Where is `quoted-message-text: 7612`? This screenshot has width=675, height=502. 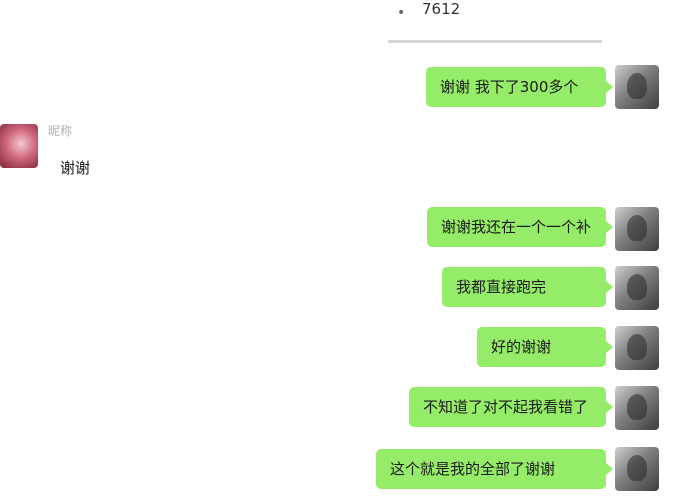
quoted-message-text: 7612 is located at coordinates (441, 9).